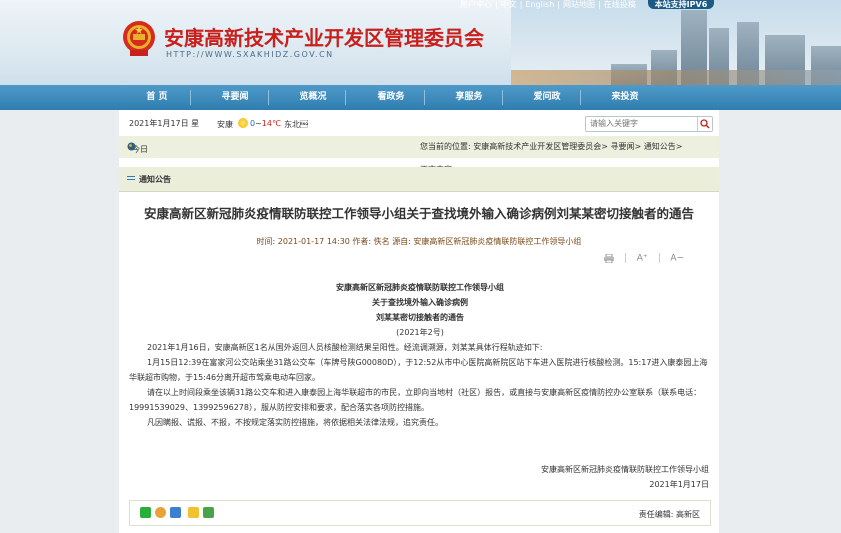 The height and width of the screenshot is (533, 841). I want to click on wechat-icon, so click(145, 512).